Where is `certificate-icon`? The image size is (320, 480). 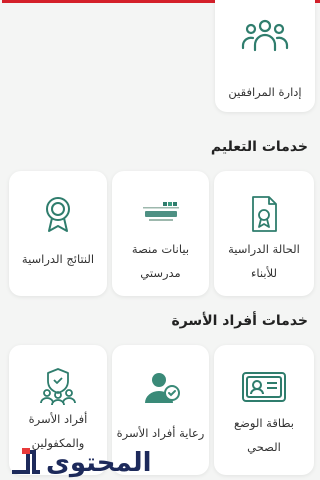
certificate-icon is located at coordinates (264, 214).